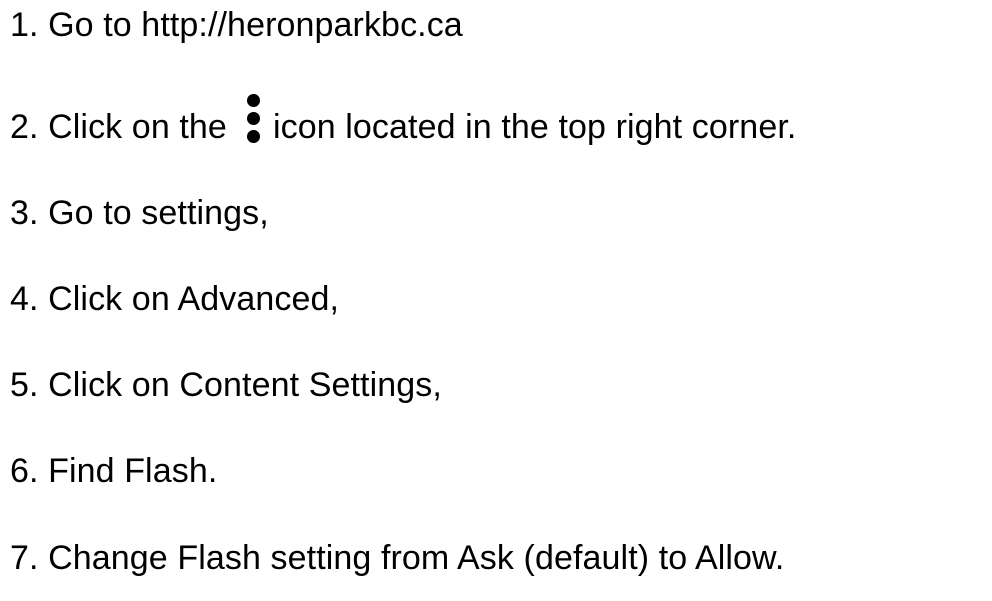  Describe the element at coordinates (118, 127) in the screenshot. I see `step-2-text-before: 2. Click on the` at that location.